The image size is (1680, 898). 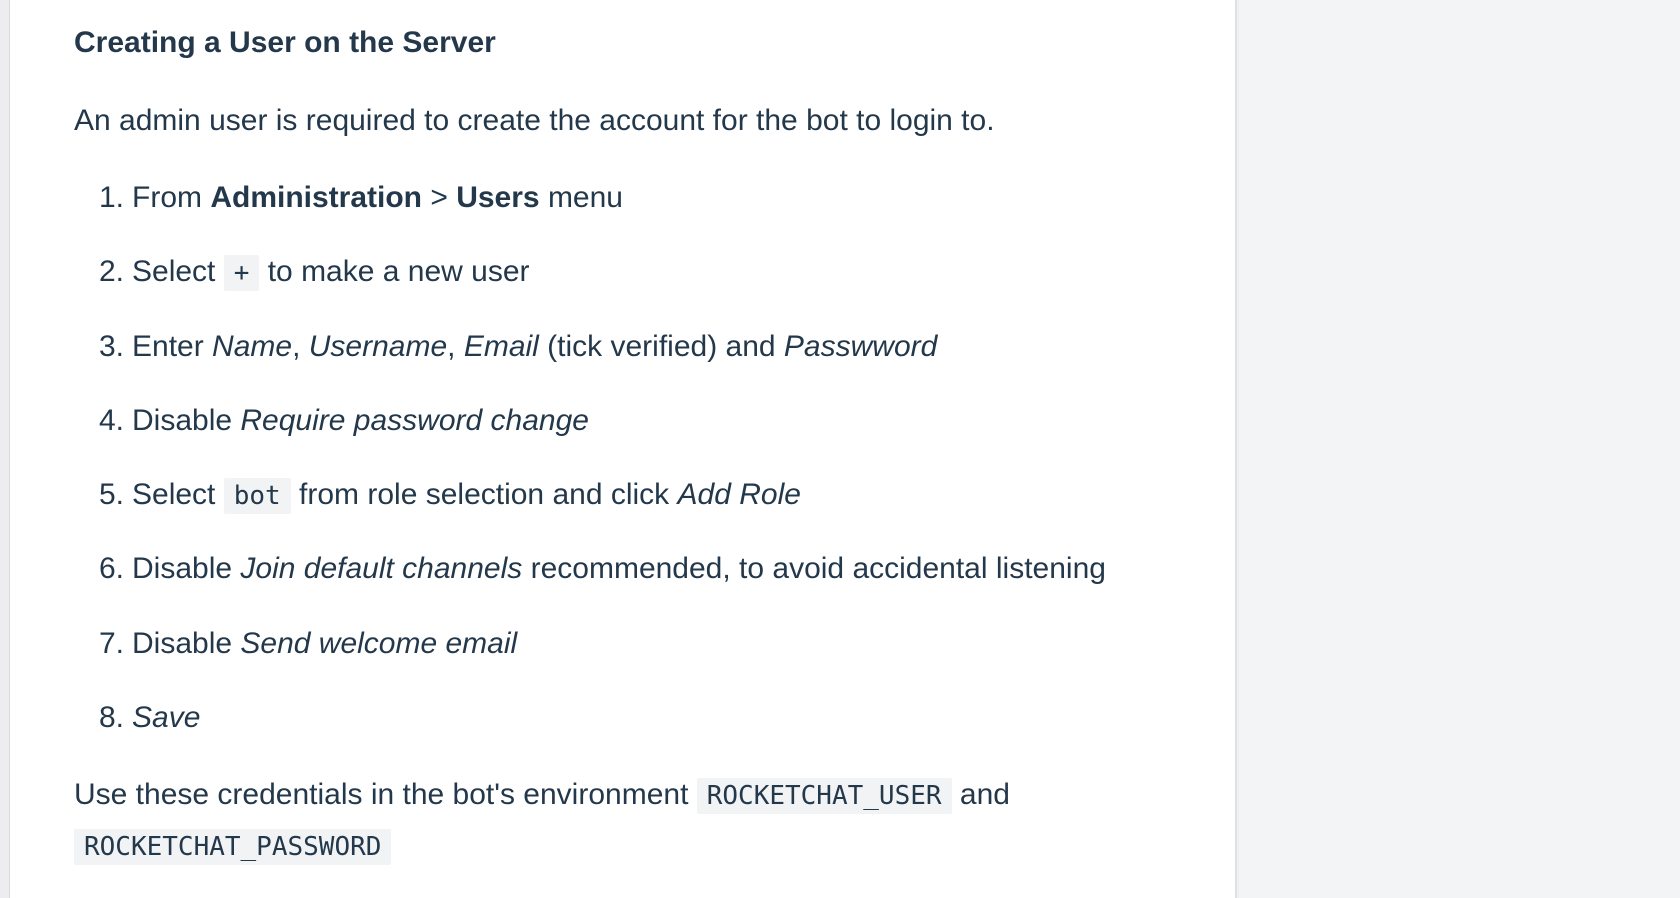 What do you see at coordinates (381, 569) in the screenshot?
I see `step-italic: Join default channels` at bounding box center [381, 569].